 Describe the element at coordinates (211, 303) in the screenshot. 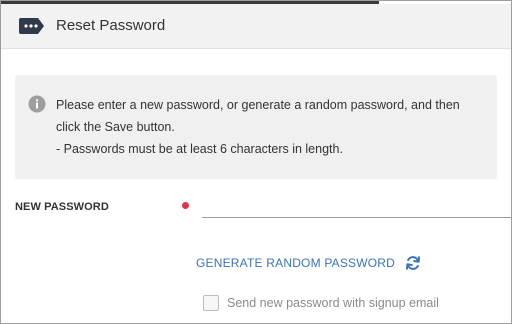

I see `send-email-checkbox` at that location.